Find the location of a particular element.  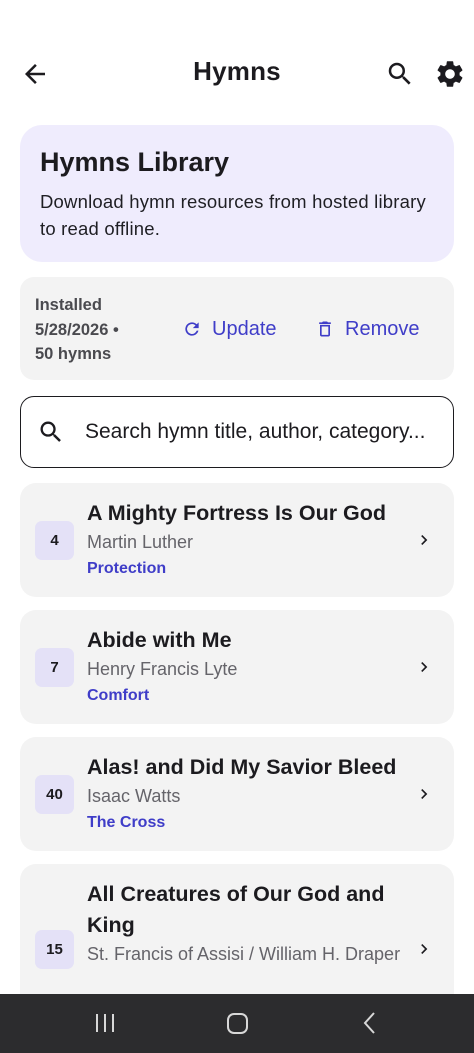

remove-button: Remove is located at coordinates (367, 329).